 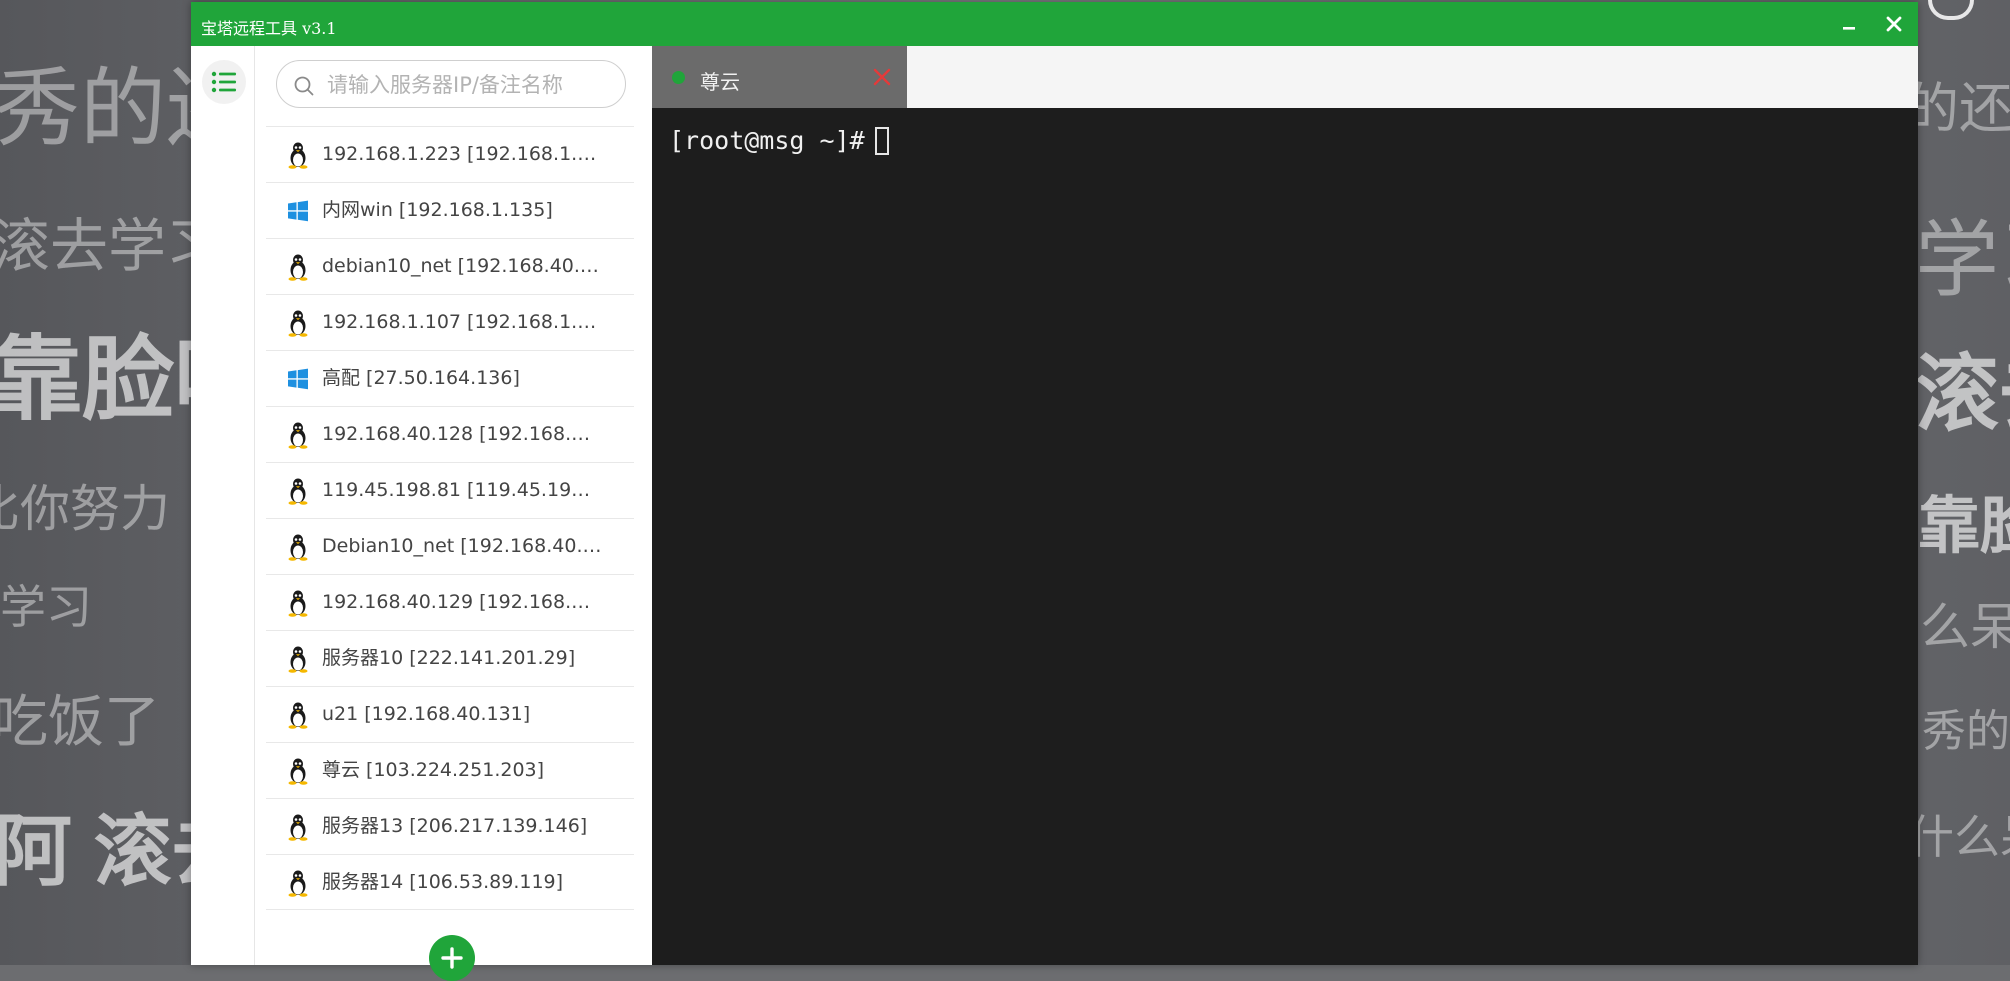 I want to click on server-list-item: 119.45.198.81 [119.45.198.81], so click(x=450, y=490).